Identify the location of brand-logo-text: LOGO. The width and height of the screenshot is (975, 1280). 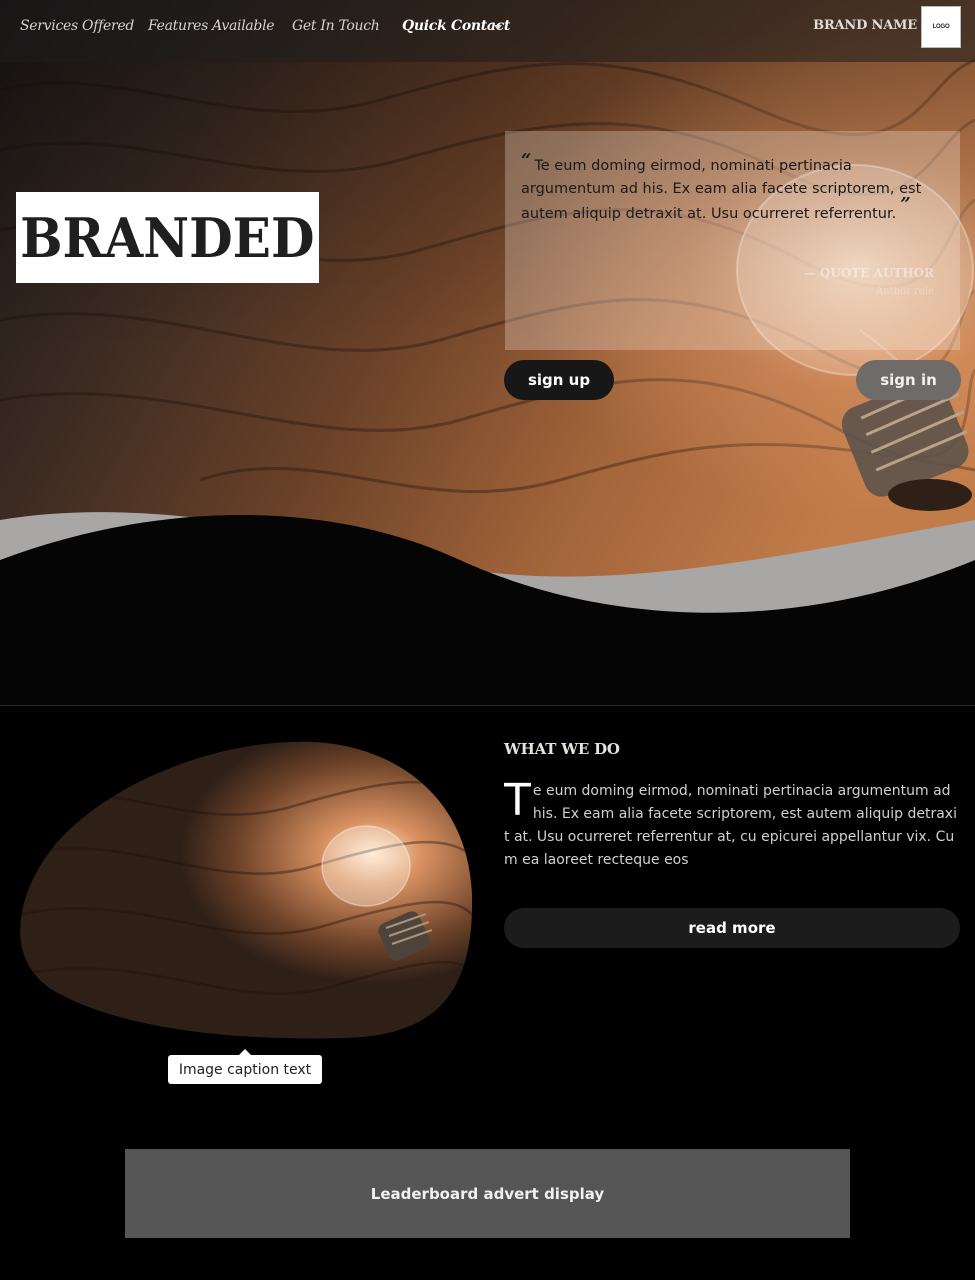
(941, 27).